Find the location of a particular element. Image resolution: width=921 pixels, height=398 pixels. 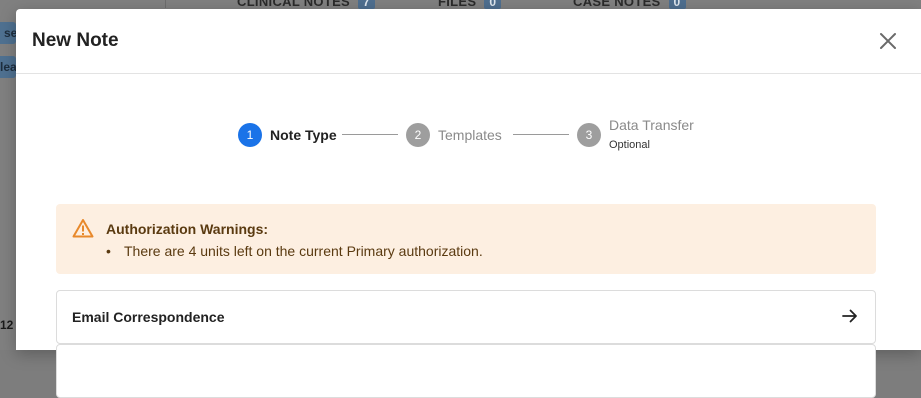

background-chip: lea is located at coordinates (8, 67).